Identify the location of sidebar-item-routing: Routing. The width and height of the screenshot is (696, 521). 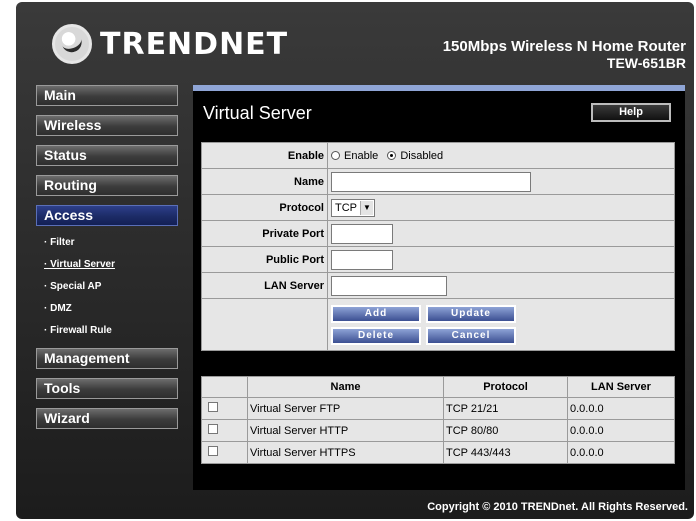
(107, 185).